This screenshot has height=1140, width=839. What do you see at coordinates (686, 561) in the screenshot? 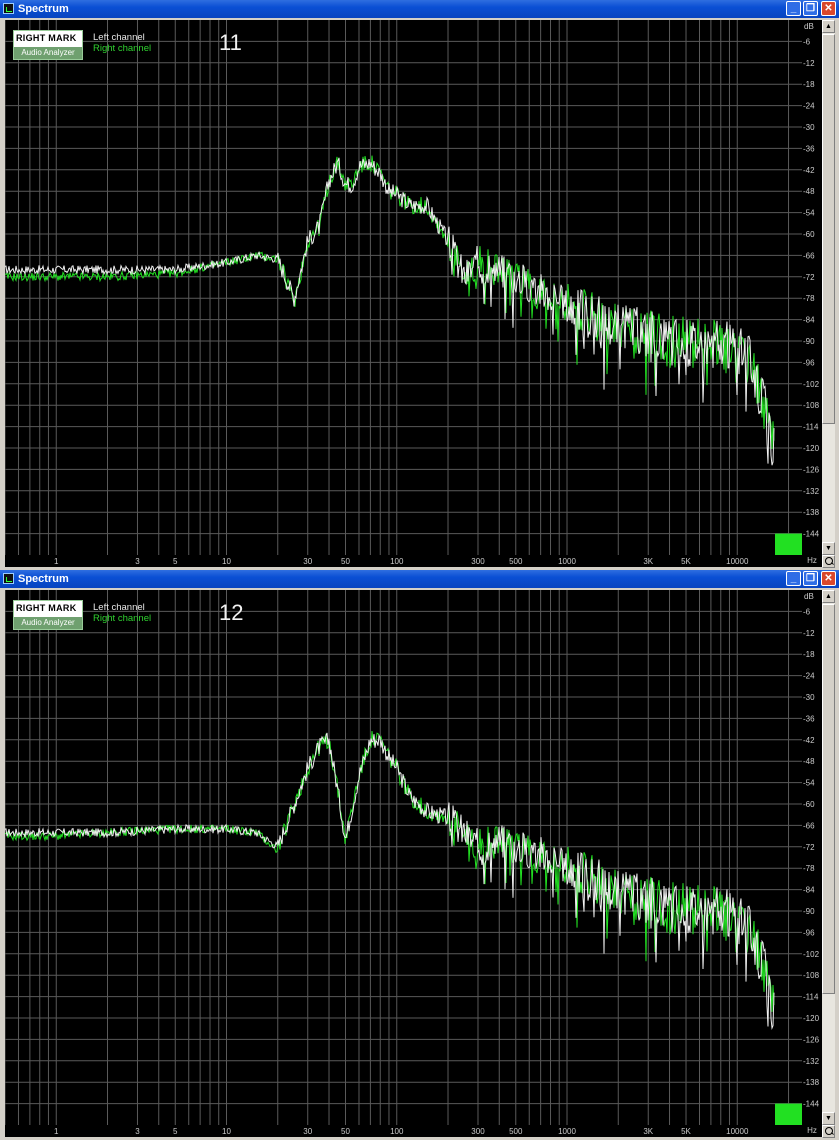
I see `x-tick-label: 5K` at bounding box center [686, 561].